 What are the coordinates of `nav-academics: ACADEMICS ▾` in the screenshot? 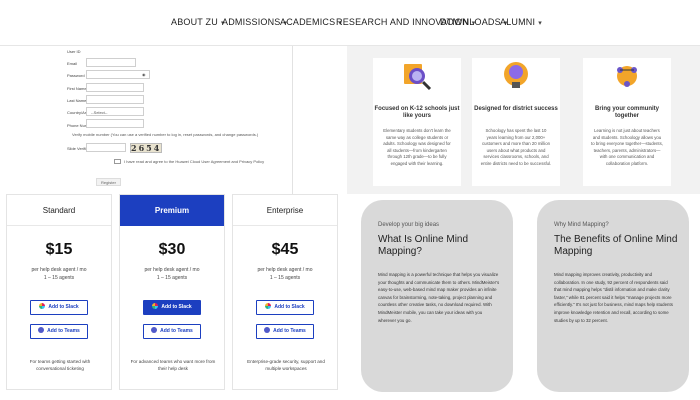 It's located at (311, 22).